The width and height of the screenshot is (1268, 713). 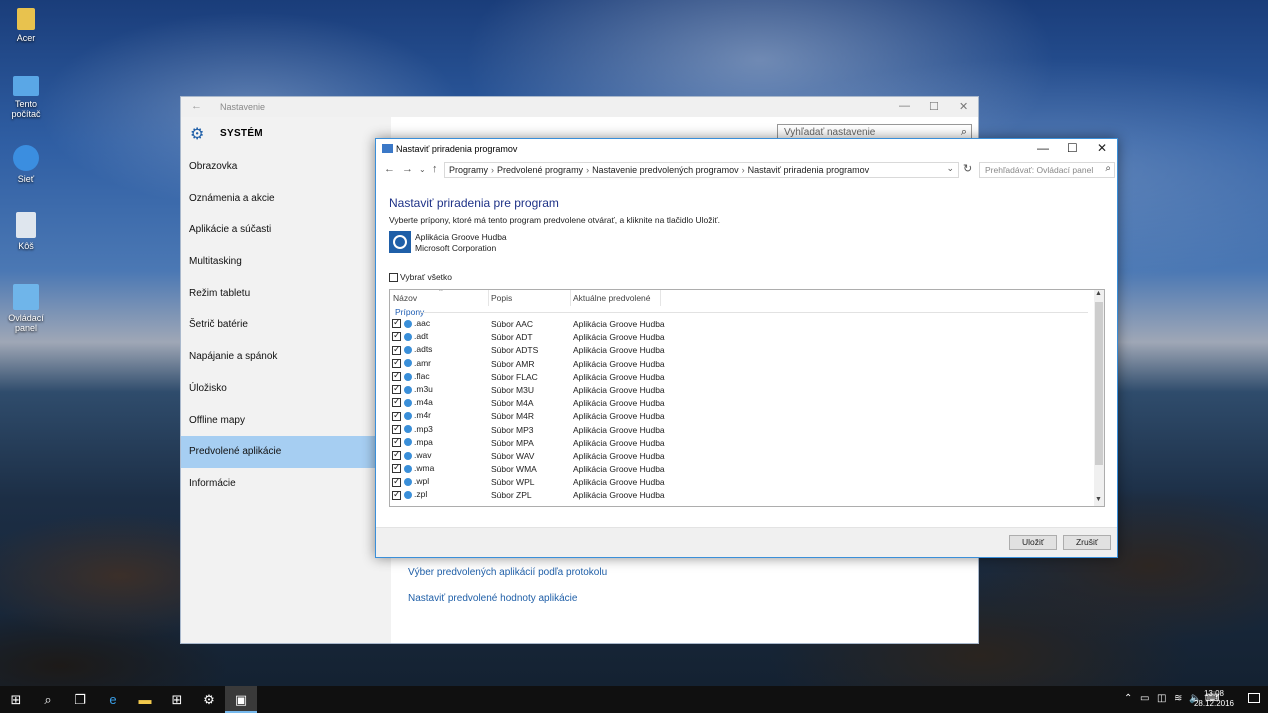 What do you see at coordinates (113, 699) in the screenshot?
I see `edge-button: e` at bounding box center [113, 699].